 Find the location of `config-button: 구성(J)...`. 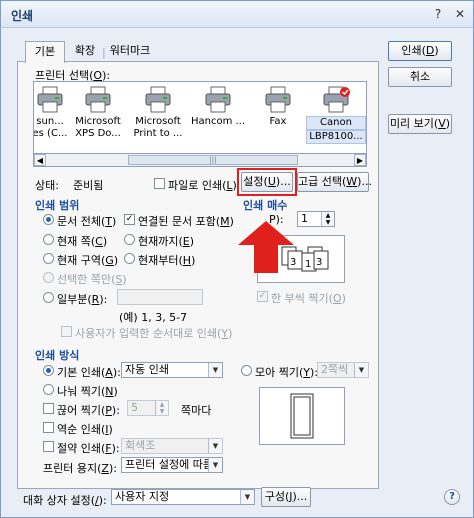

config-button: 구성(J)... is located at coordinates (286, 497).